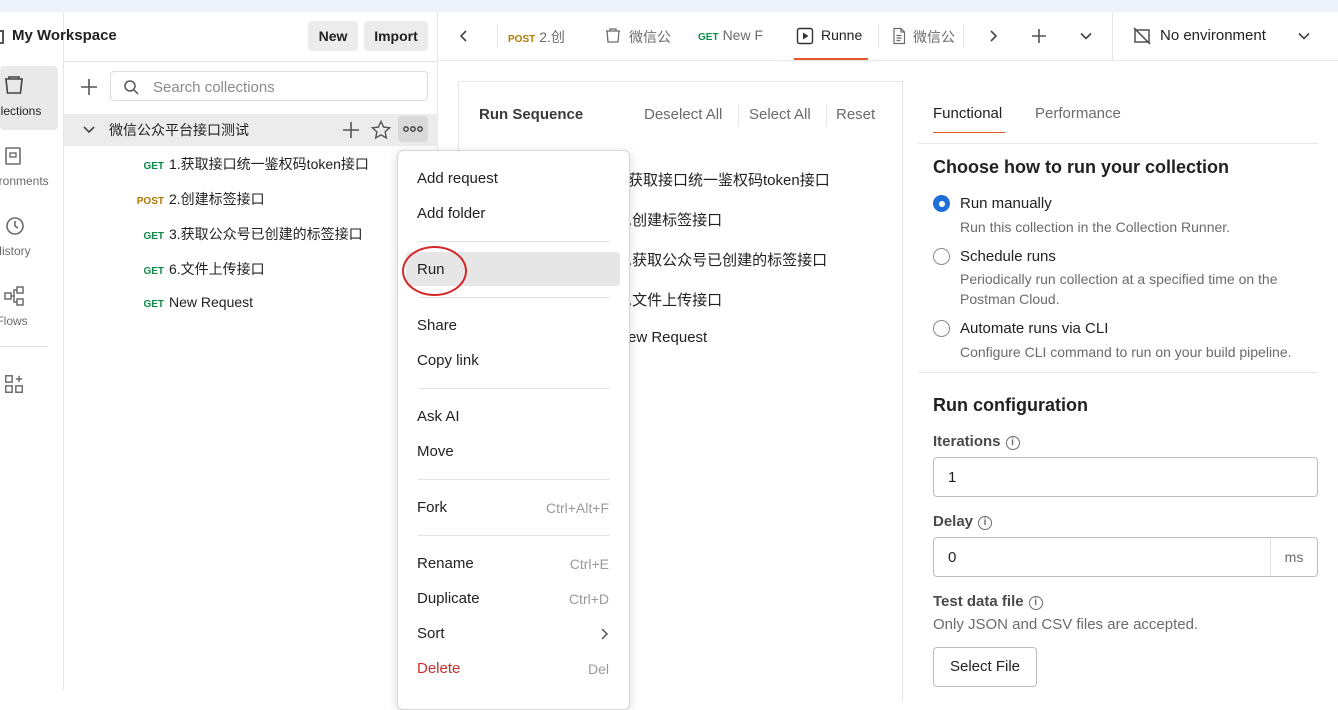 The width and height of the screenshot is (1338, 710). What do you see at coordinates (413, 129) in the screenshot?
I see `more-options-button` at bounding box center [413, 129].